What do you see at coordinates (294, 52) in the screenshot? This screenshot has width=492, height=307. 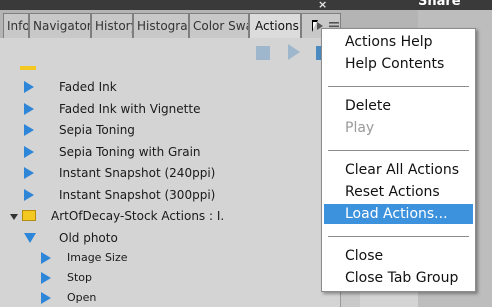 I see `play-icon` at bounding box center [294, 52].